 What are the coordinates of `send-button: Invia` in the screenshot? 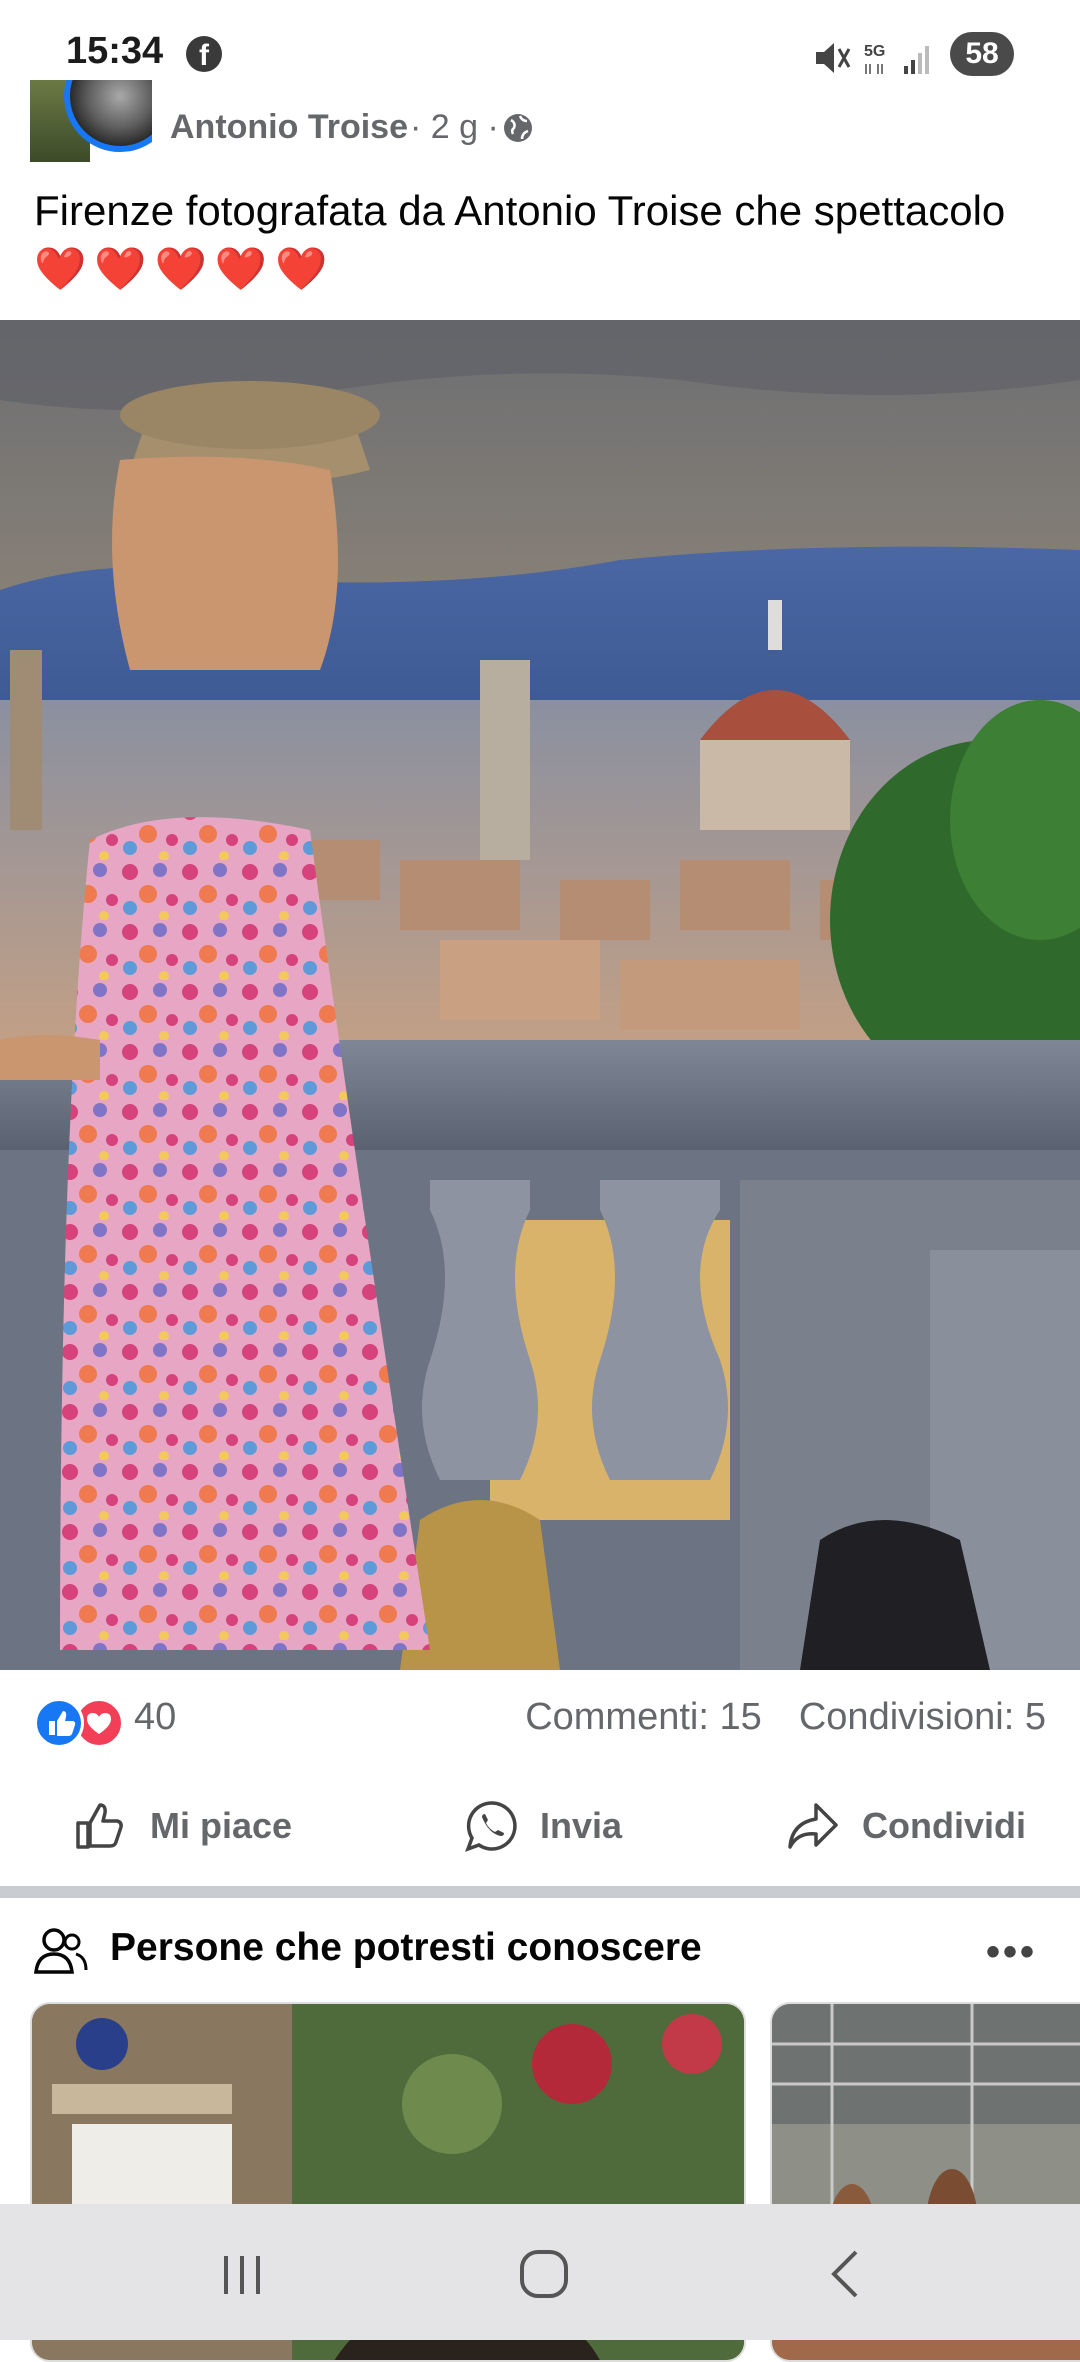 It's located at (542, 1826).